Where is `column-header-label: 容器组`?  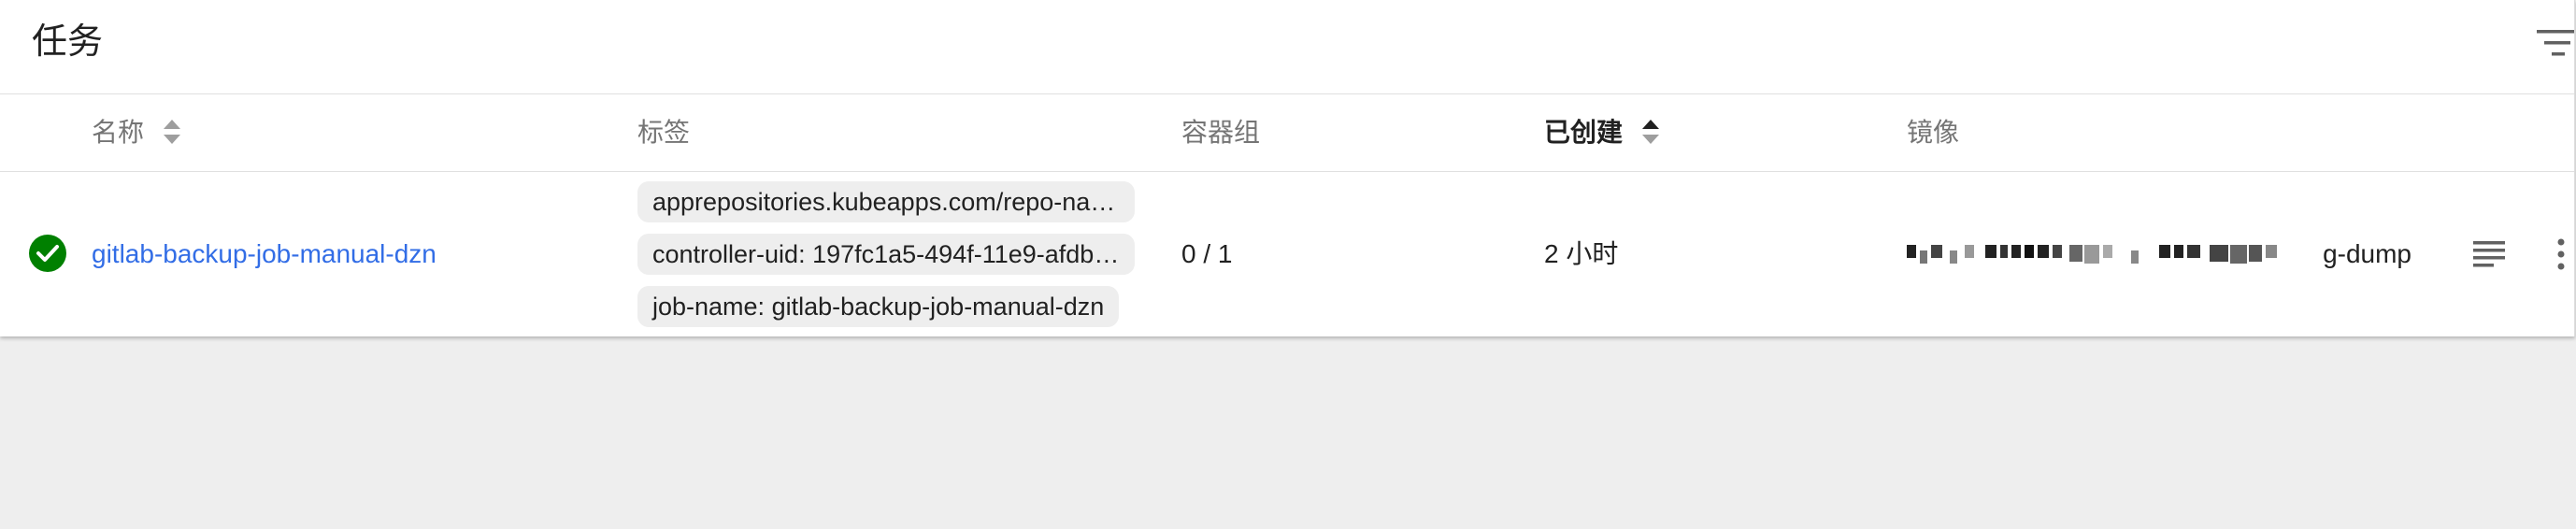
column-header-label: 容器组 is located at coordinates (1221, 132).